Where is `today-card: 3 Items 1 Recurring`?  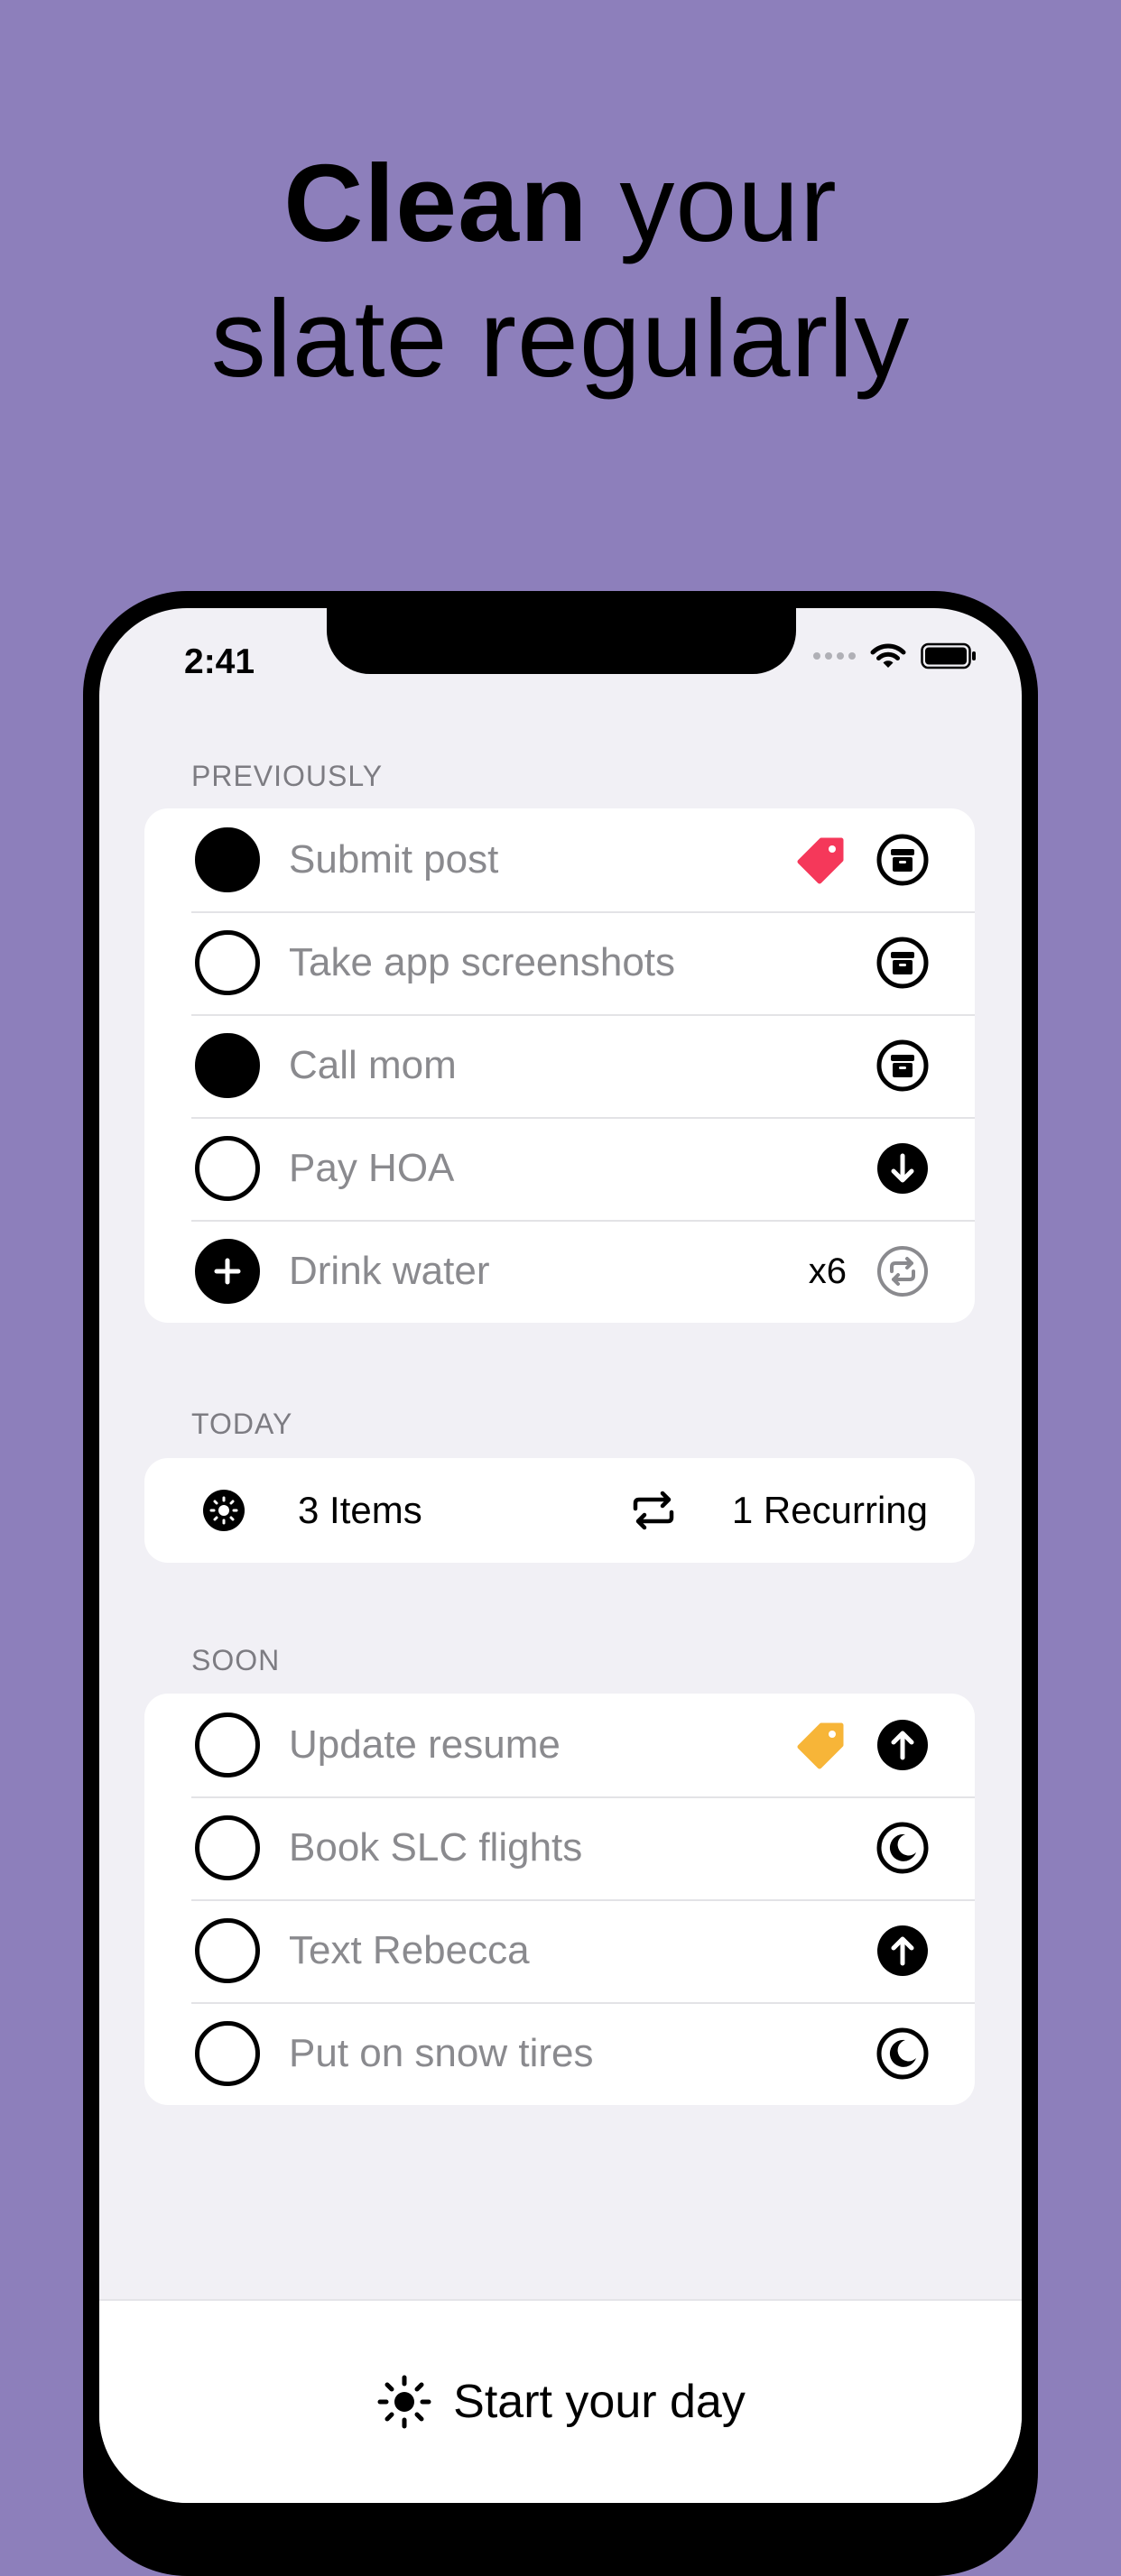
today-card: 3 Items 1 Recurring is located at coordinates (559, 1510).